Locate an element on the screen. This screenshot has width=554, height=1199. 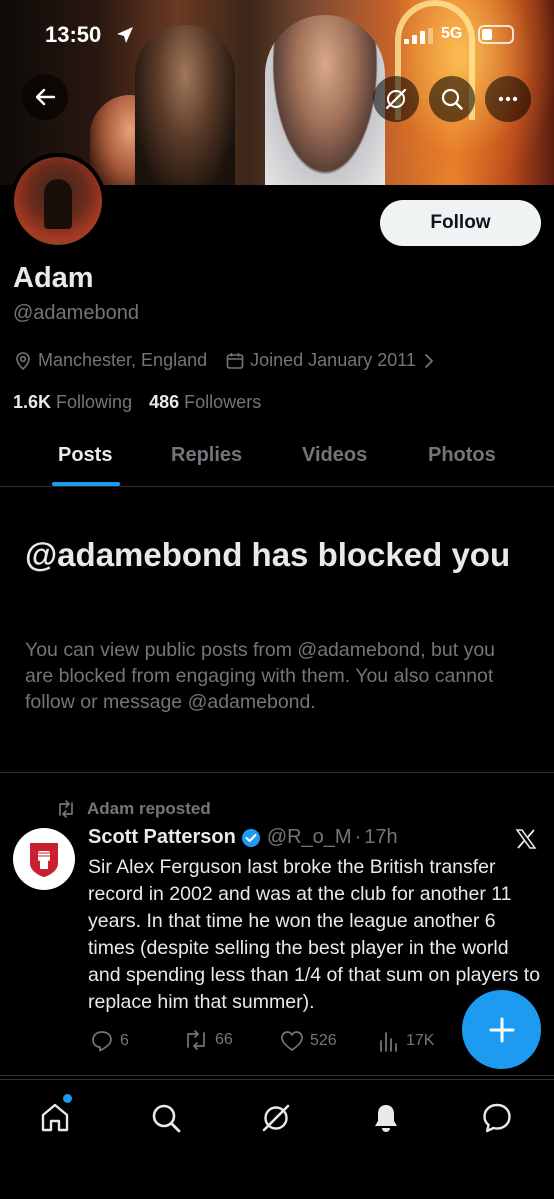
verified-badge-icon is located at coordinates (250, 837).